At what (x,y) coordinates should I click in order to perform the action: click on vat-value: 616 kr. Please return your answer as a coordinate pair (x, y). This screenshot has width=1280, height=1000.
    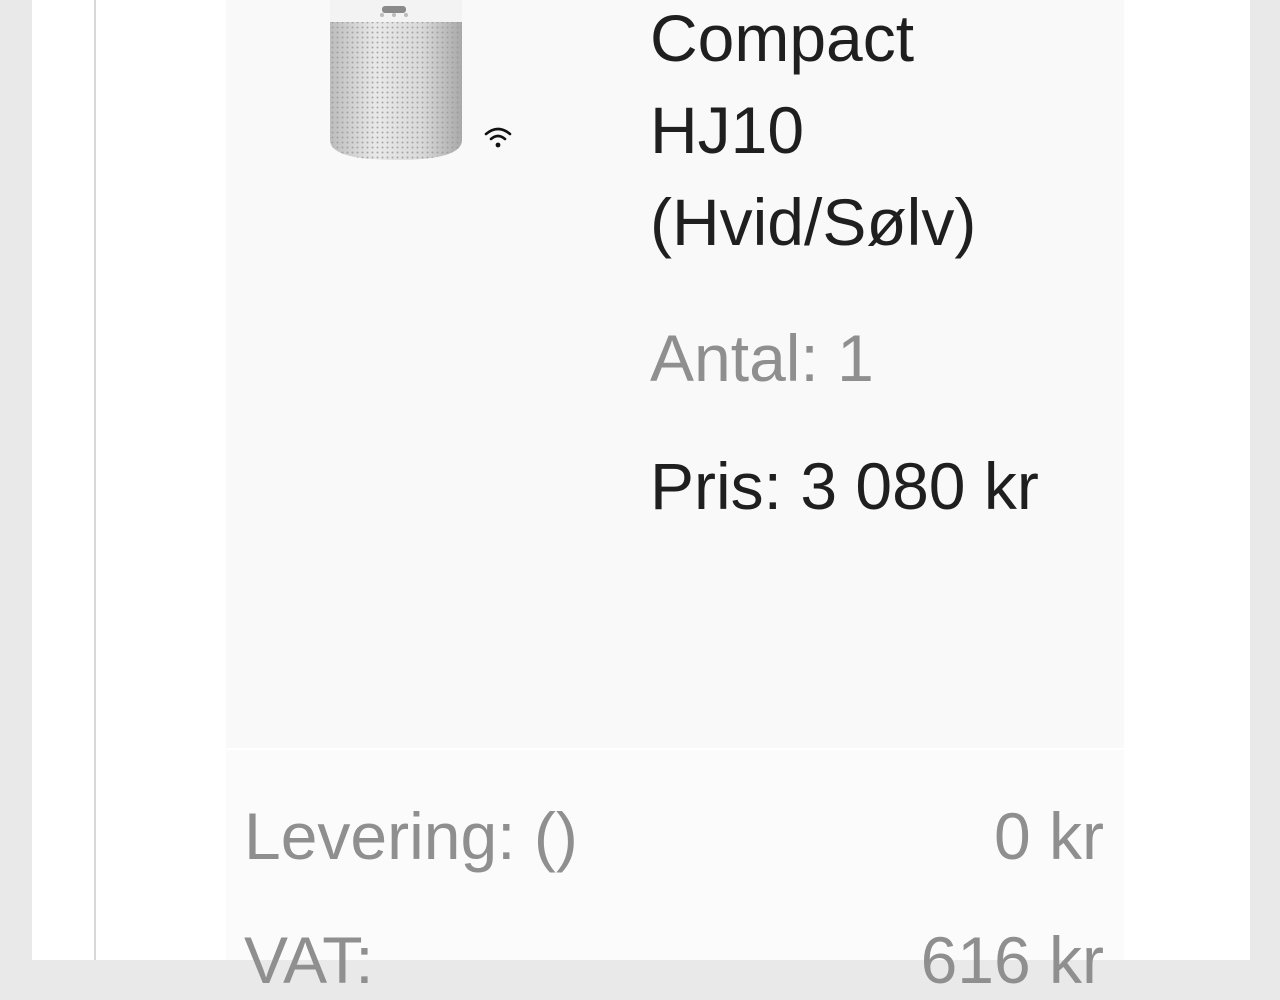
    Looking at the image, I should click on (1012, 960).